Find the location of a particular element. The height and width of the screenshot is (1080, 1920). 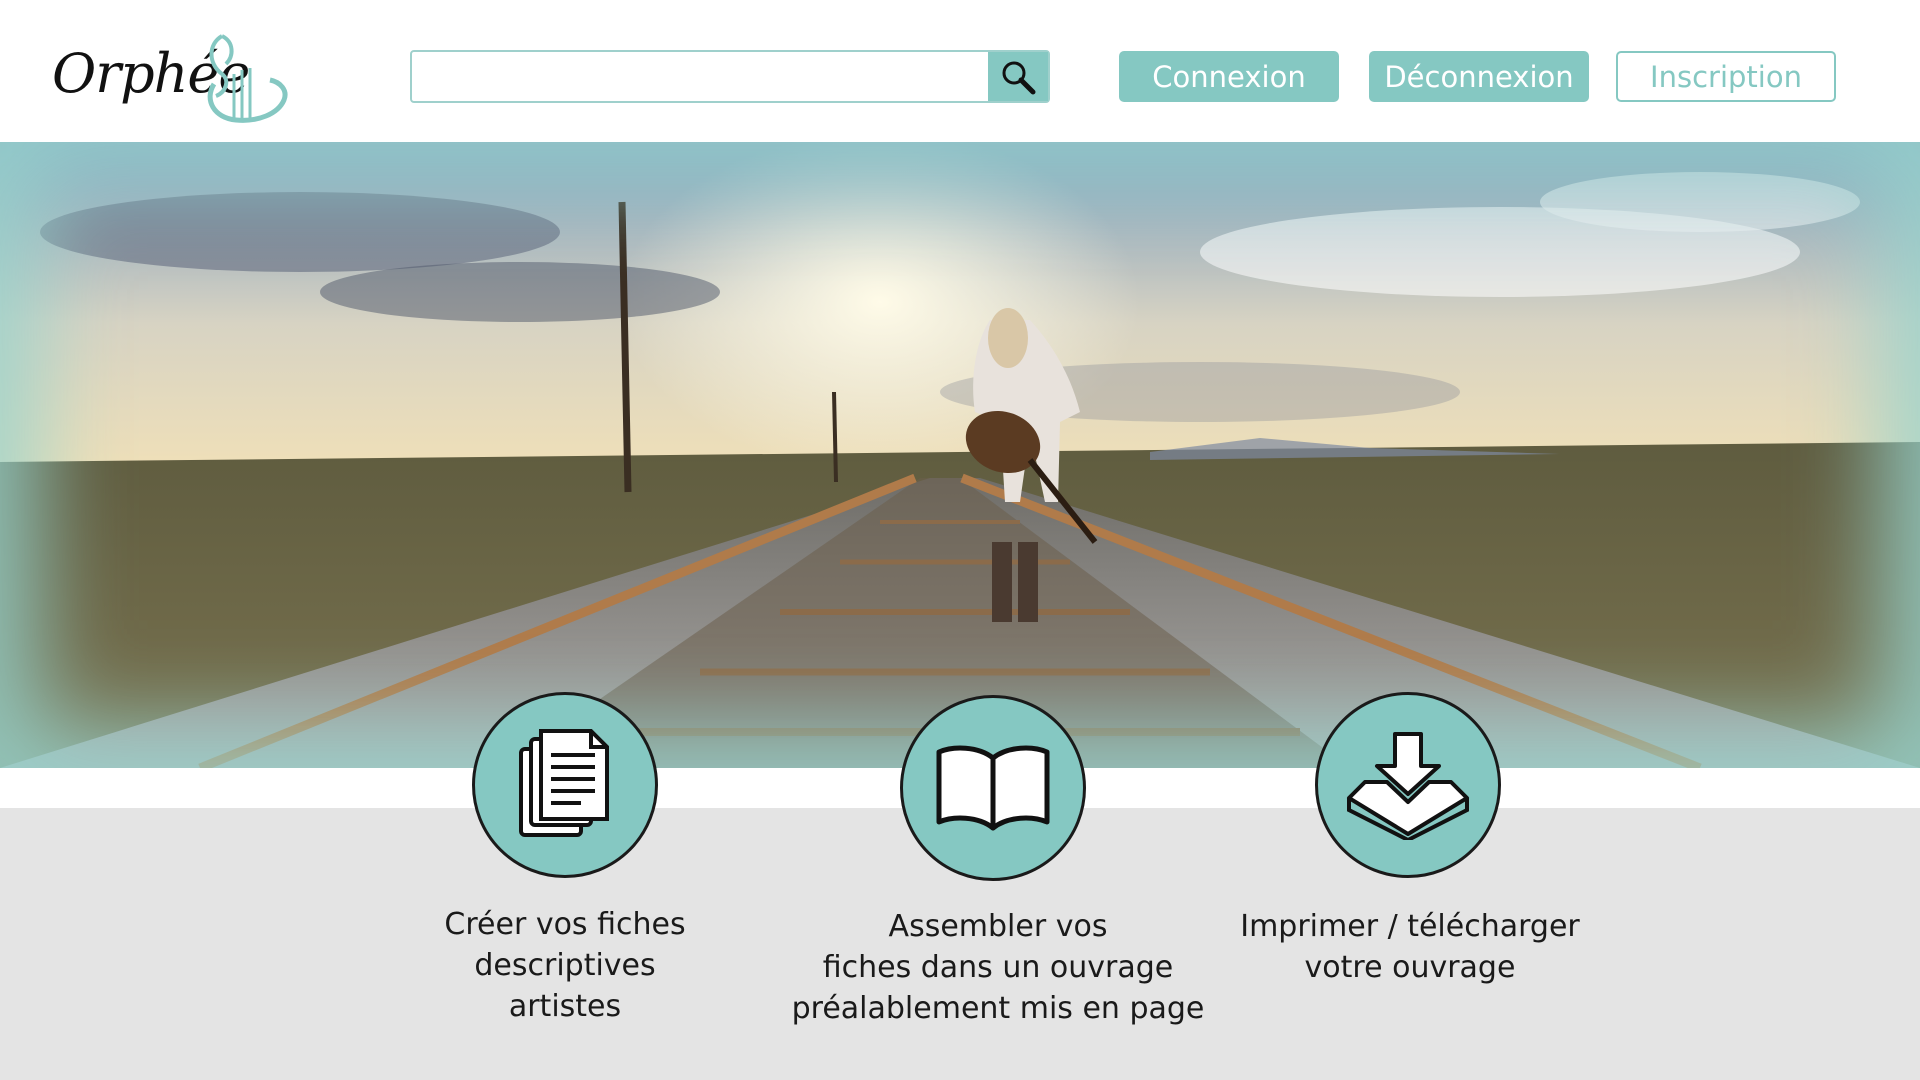

feature-line: préalablement mis en page is located at coordinates (998, 1008).